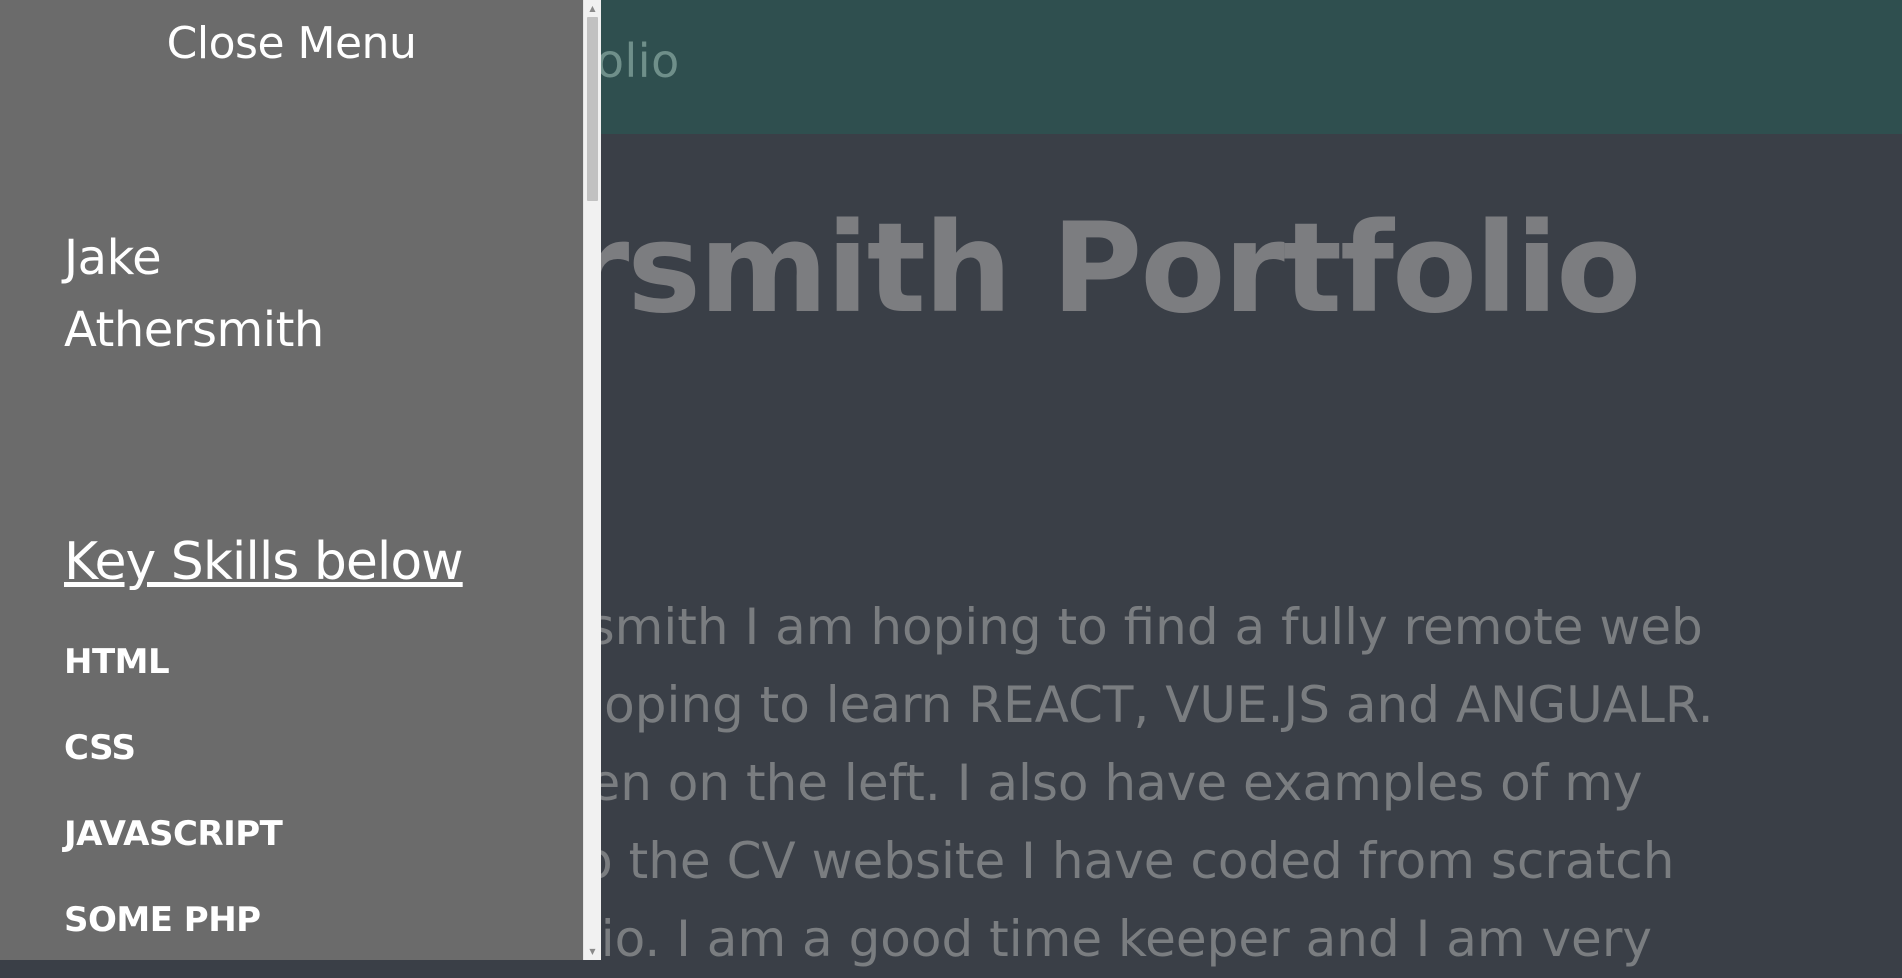 This screenshot has width=1902, height=978. What do you see at coordinates (100, 748) in the screenshot?
I see `skill-item-css: CSS` at bounding box center [100, 748].